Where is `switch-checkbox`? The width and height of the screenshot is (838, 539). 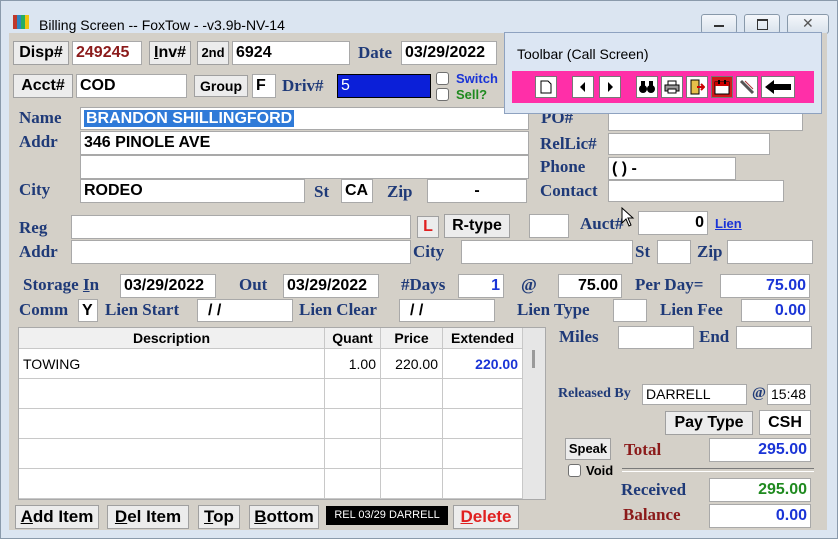
switch-checkbox is located at coordinates (442, 78).